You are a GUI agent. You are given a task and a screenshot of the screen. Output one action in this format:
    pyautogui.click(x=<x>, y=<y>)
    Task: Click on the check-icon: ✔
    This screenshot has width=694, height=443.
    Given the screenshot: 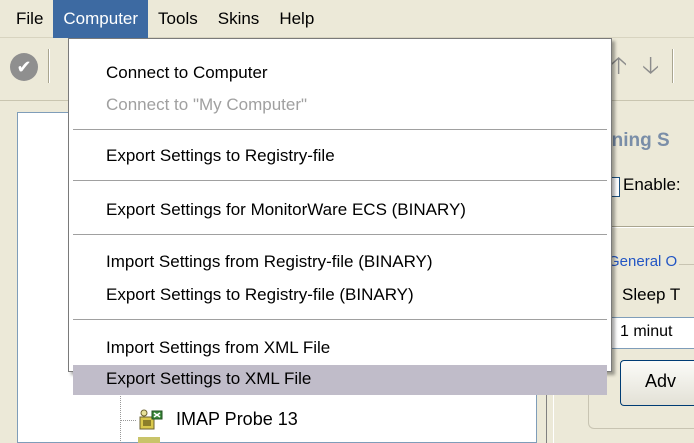 What is the action you would take?
    pyautogui.click(x=24, y=67)
    